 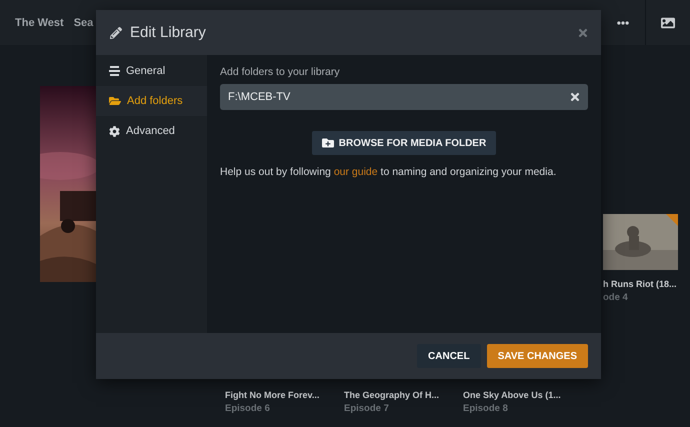 What do you see at coordinates (146, 71) in the screenshot?
I see `sidebar-label: General` at bounding box center [146, 71].